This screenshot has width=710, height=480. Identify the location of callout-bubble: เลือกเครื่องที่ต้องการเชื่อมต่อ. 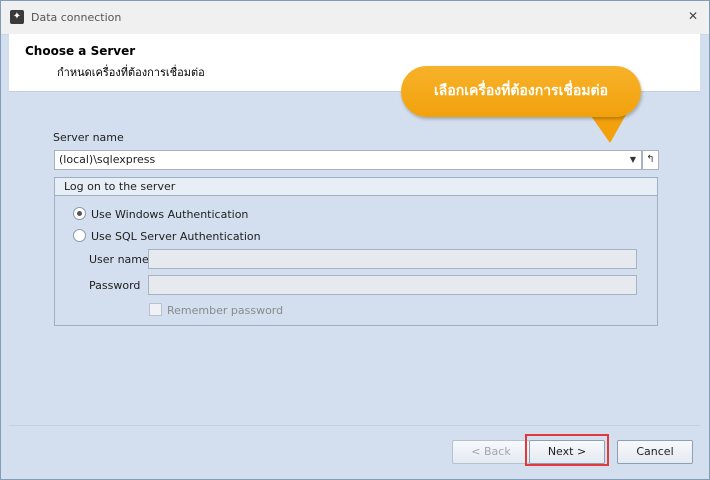
(521, 91).